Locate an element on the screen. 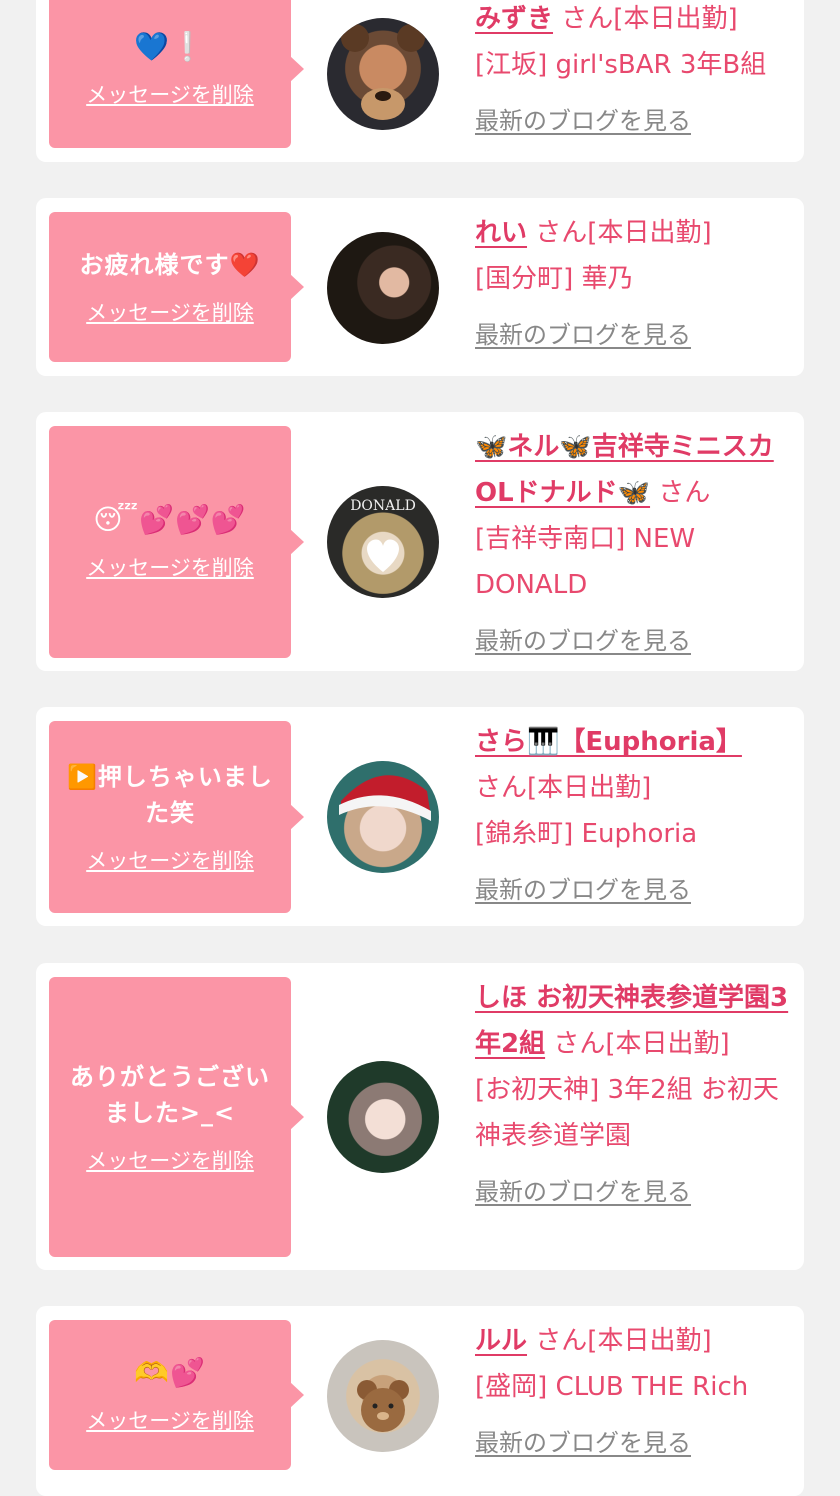 Image resolution: width=840 pixels, height=1496 pixels. cast-name-link: みずき is located at coordinates (514, 19).